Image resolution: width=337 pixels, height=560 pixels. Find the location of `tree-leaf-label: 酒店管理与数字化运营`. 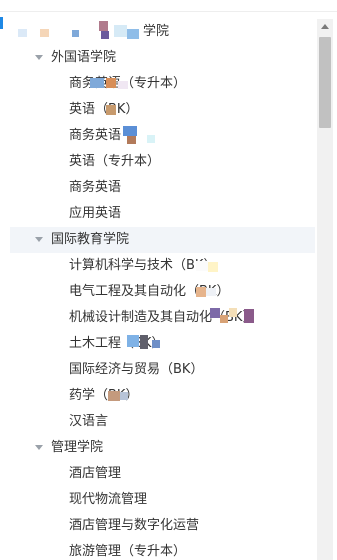

tree-leaf-label: 酒店管理与数字化运营 is located at coordinates (134, 525).